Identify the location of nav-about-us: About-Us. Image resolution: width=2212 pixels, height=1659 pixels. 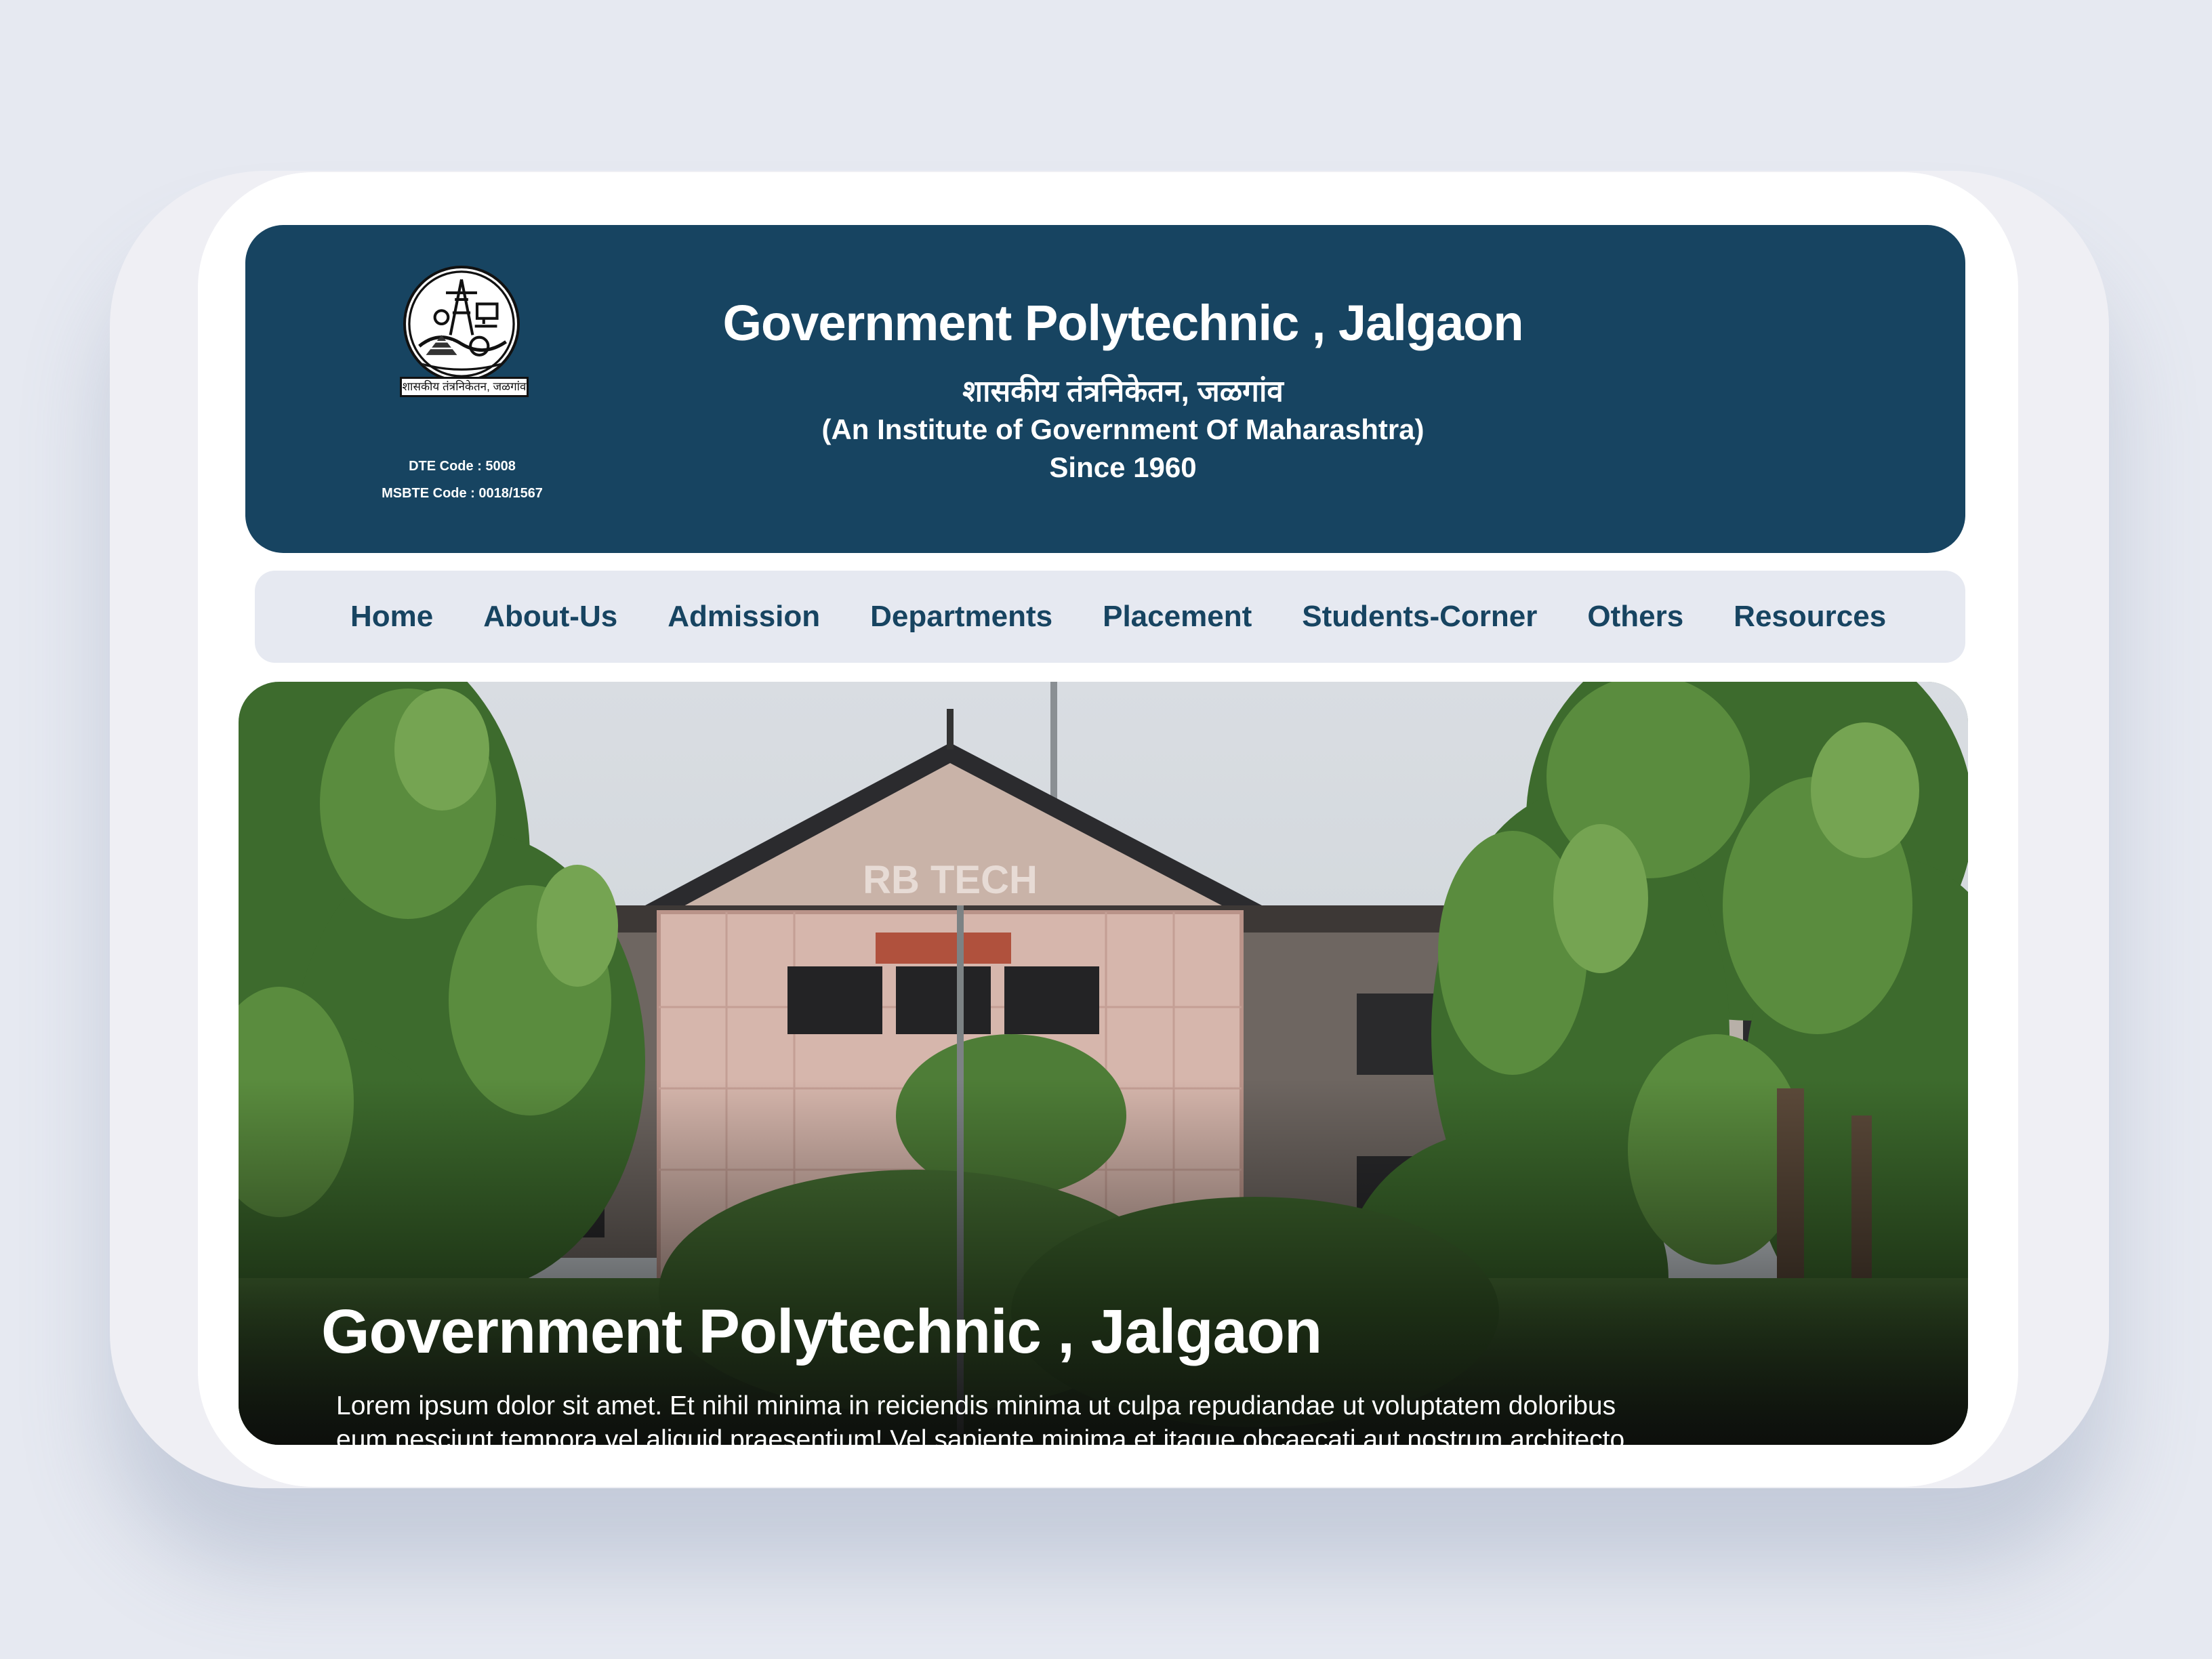
(550, 617).